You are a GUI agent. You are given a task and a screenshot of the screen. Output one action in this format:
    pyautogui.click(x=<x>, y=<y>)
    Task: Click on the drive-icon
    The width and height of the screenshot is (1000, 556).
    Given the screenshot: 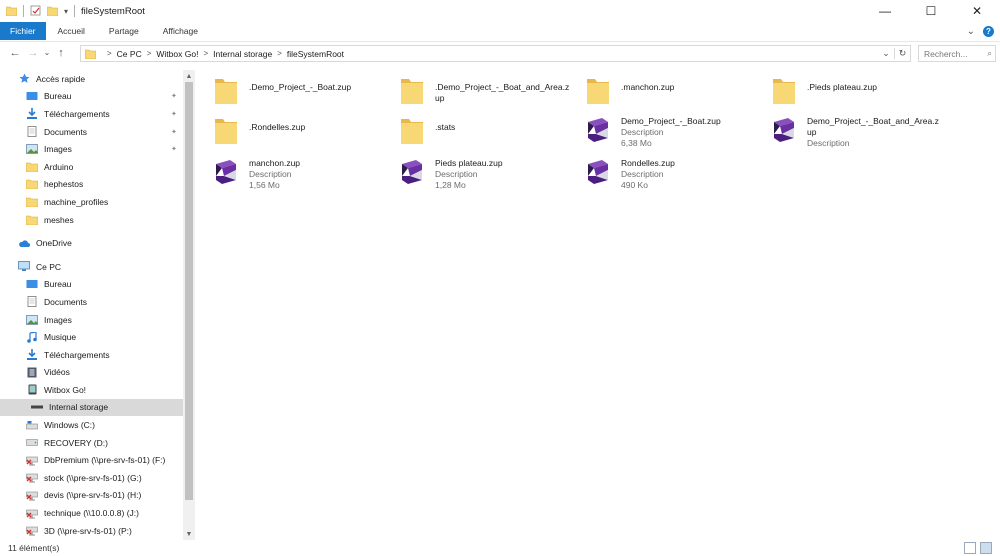 What is the action you would take?
    pyautogui.click(x=32, y=442)
    